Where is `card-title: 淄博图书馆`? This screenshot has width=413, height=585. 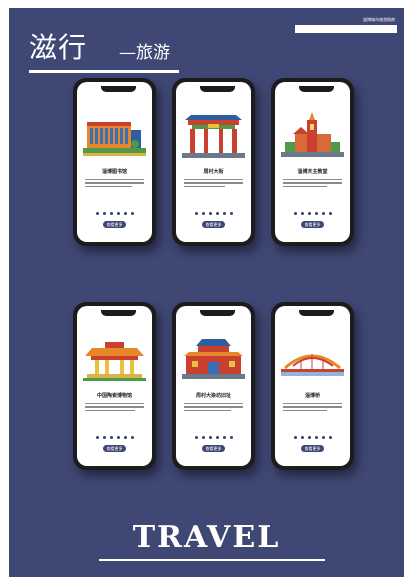 card-title: 淄博图书馆 is located at coordinates (114, 172).